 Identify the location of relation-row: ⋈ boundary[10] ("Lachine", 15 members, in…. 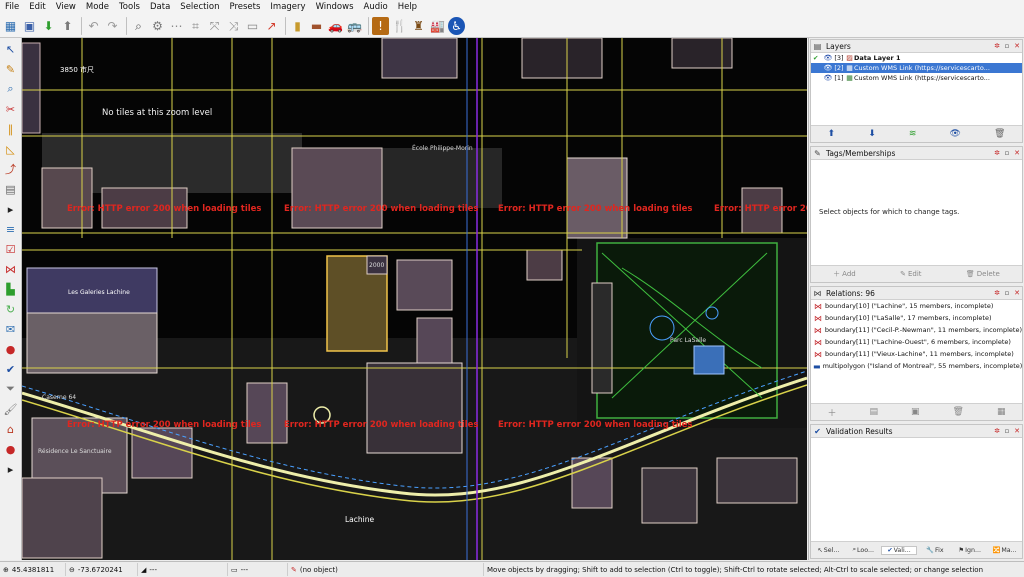
(916, 306).